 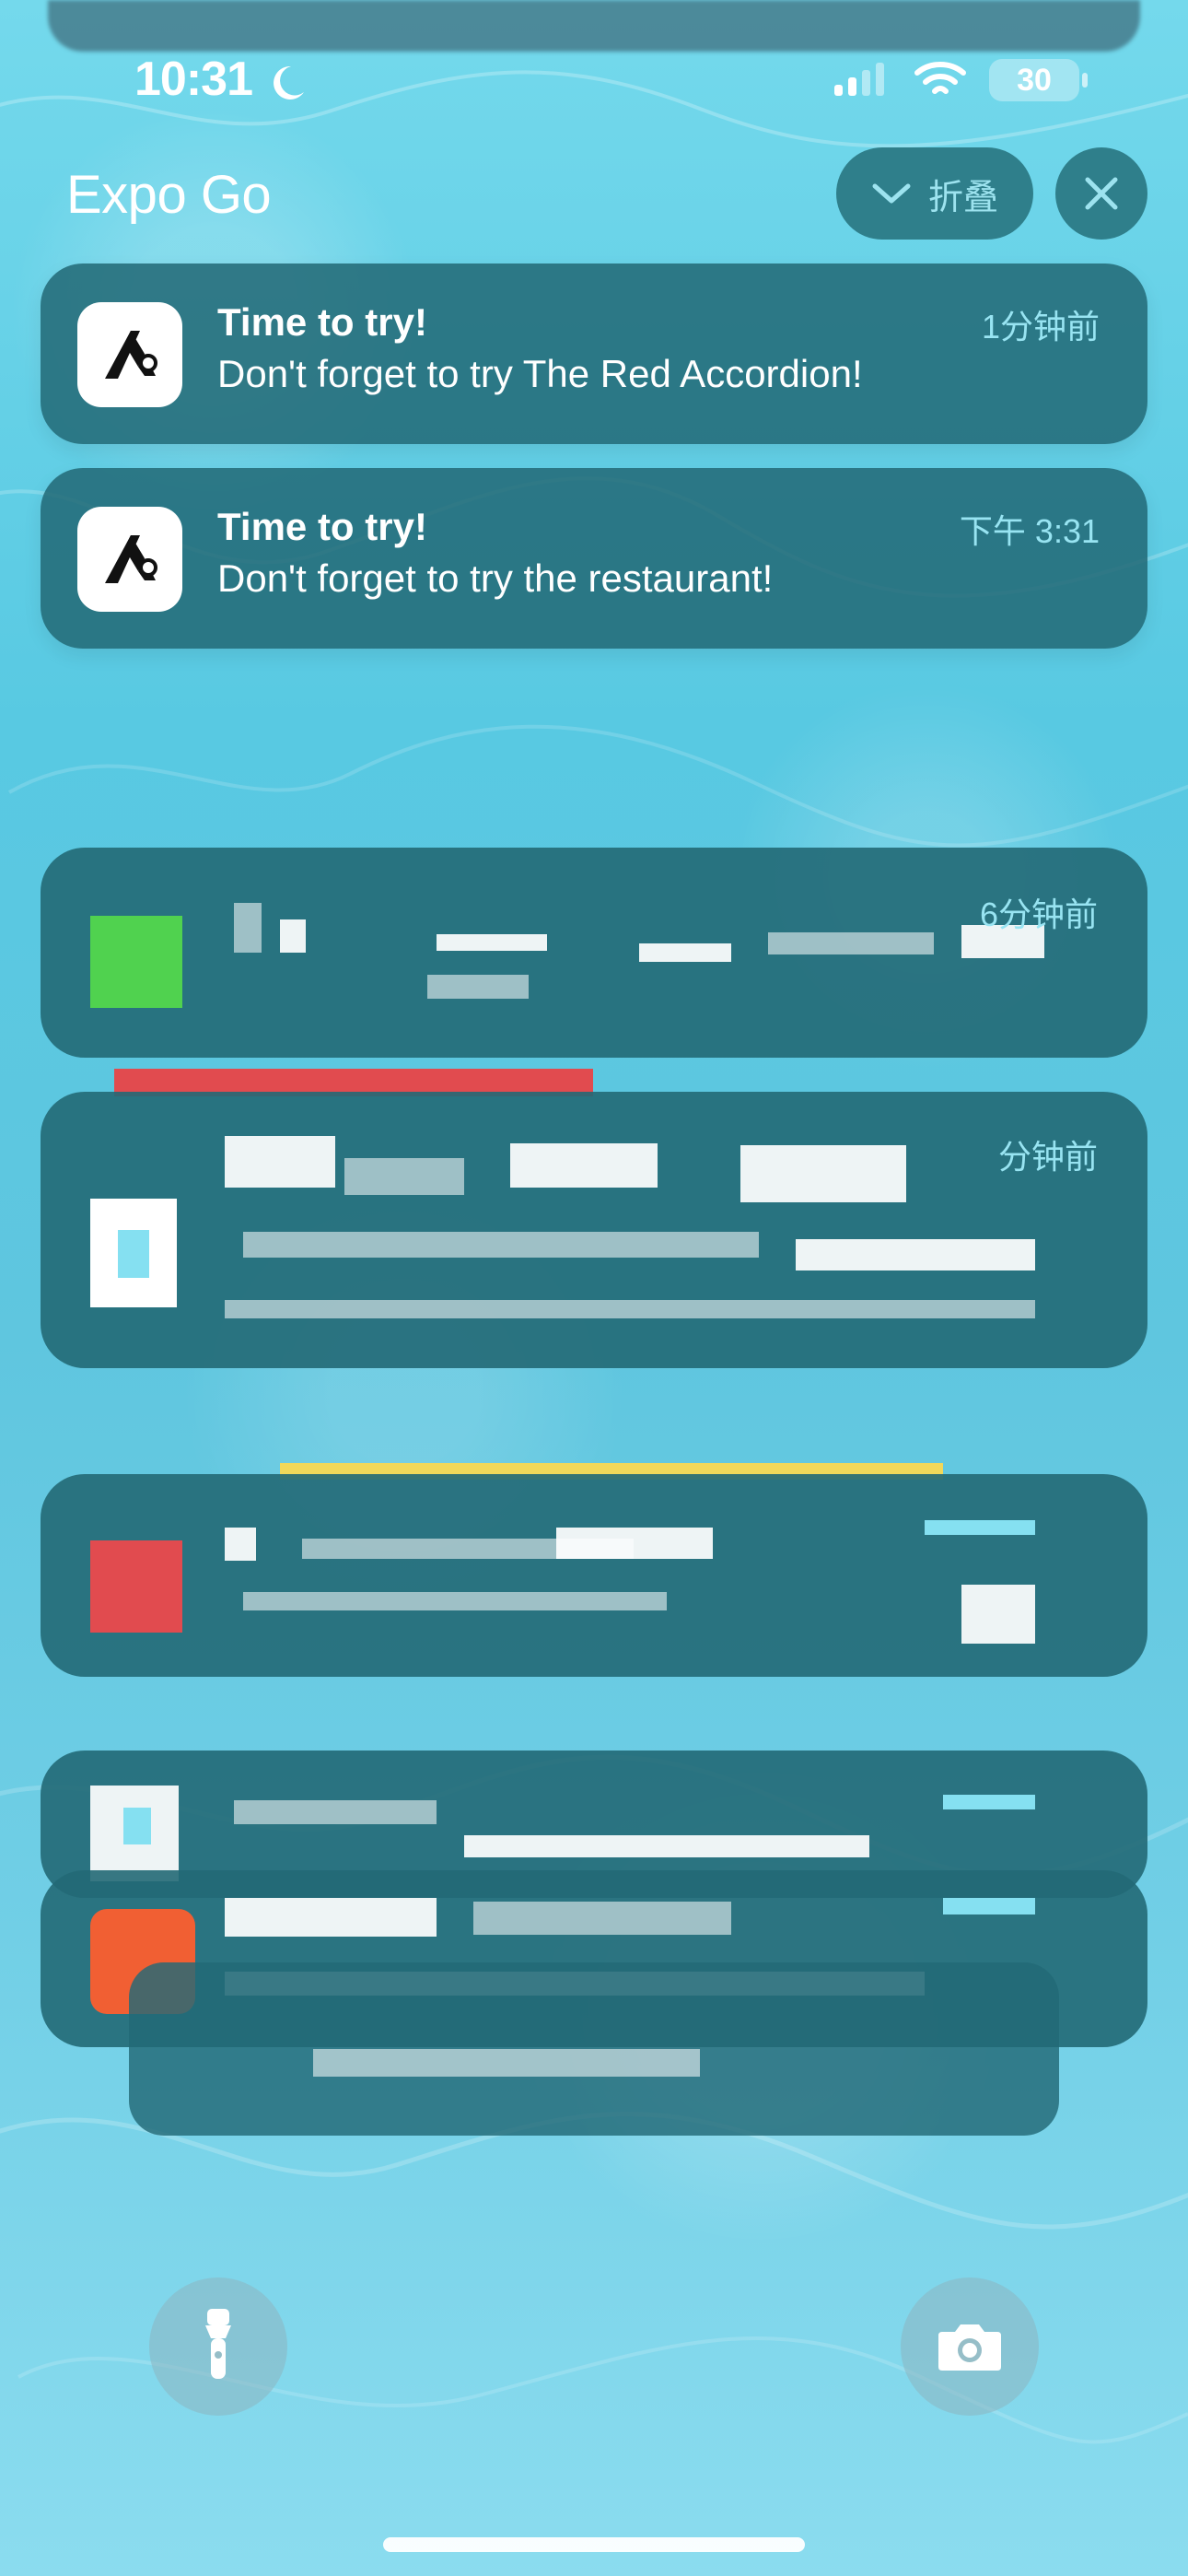 What do you see at coordinates (594, 1230) in the screenshot?
I see `blurred-notification-card: 分钟前` at bounding box center [594, 1230].